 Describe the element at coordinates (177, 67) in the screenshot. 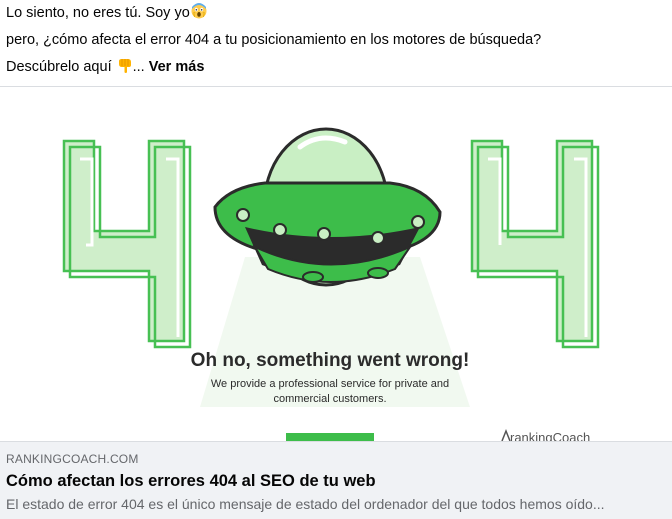

I see `see-more-link: Ver más` at that location.